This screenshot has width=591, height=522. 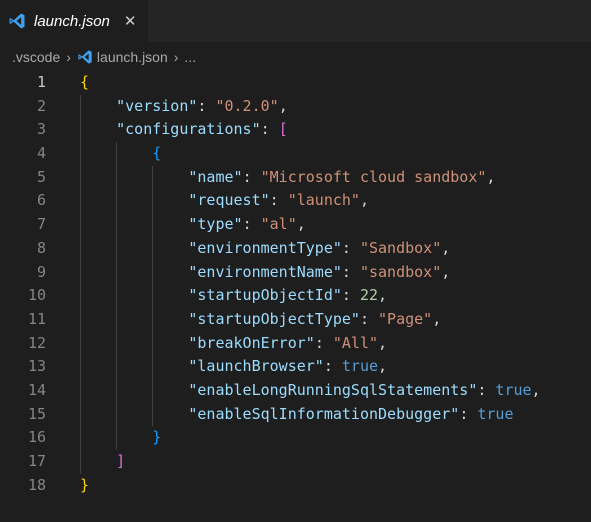 I want to click on line-number: 12, so click(x=36, y=342).